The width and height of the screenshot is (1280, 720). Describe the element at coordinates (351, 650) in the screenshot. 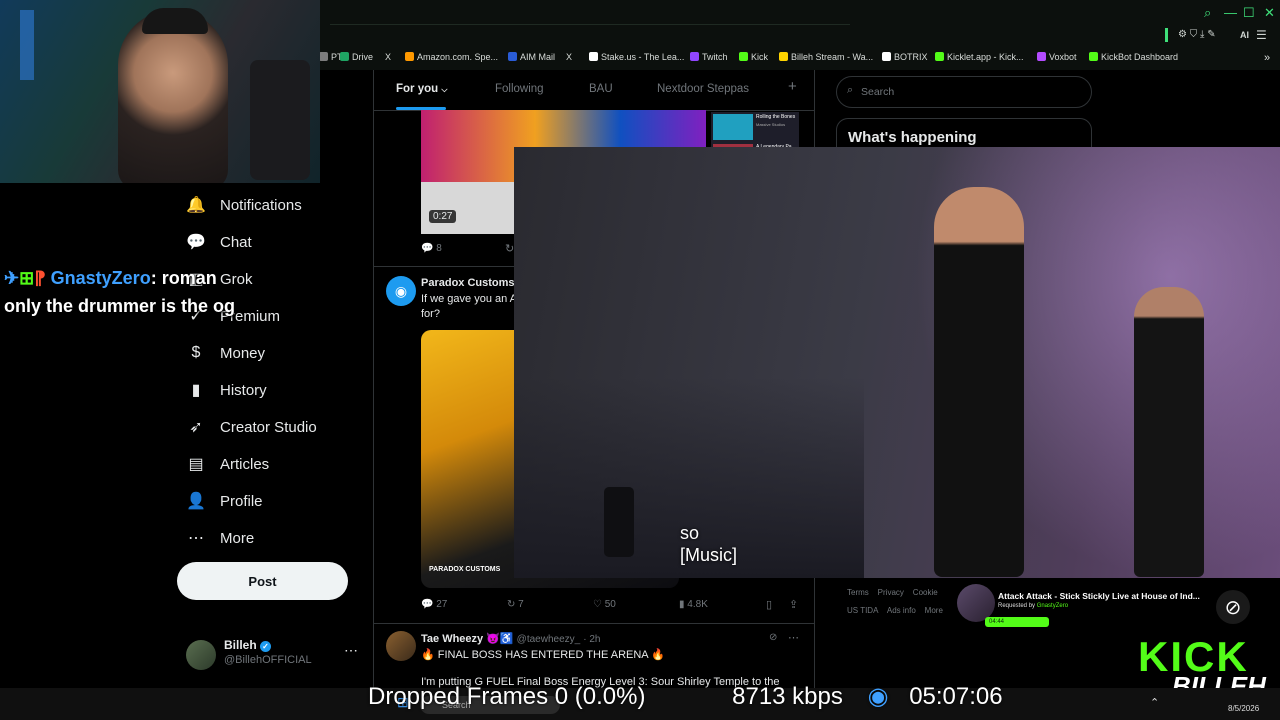

I see `account-more-icon: ⋯` at that location.